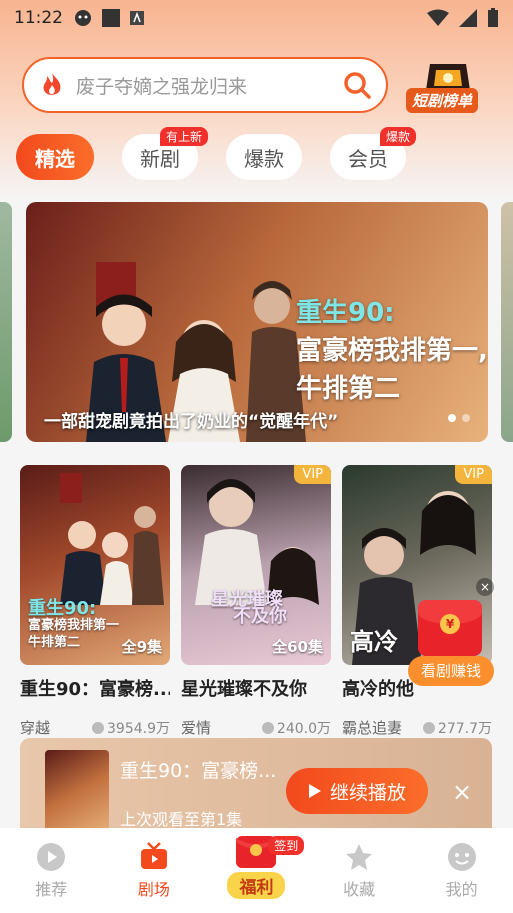 Image resolution: width=513 pixels, height=913 pixels. Describe the element at coordinates (451, 671) in the screenshot. I see `earn-money-label: 看剧赚钱` at that location.